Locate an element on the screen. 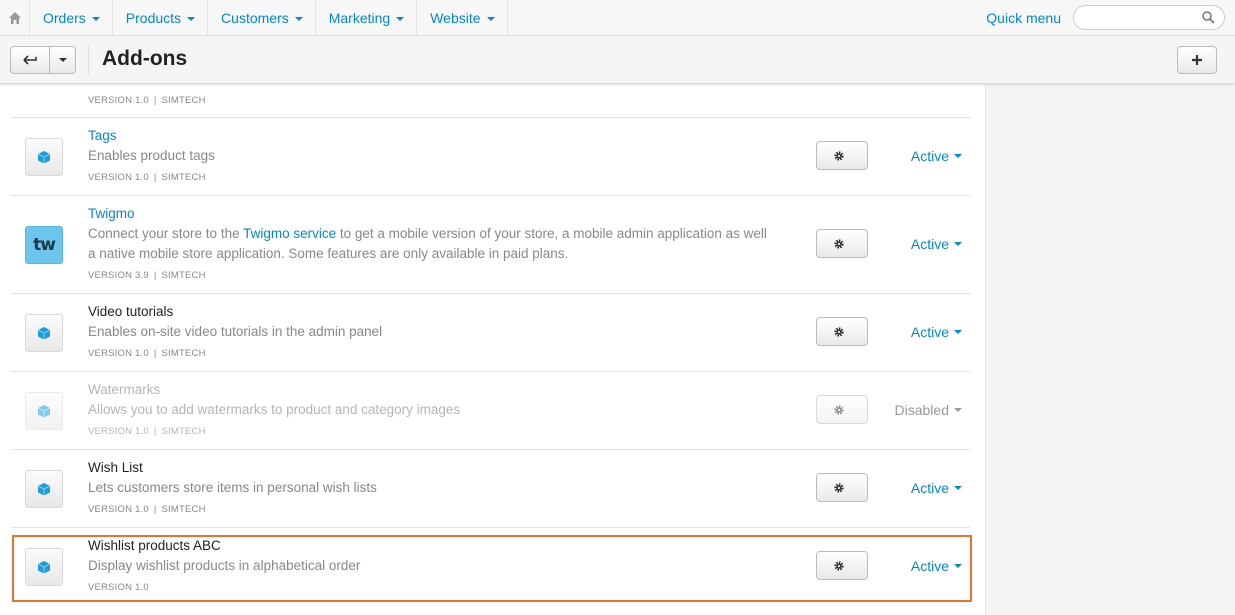 The height and width of the screenshot is (615, 1235). menu-marketing: Marketing is located at coordinates (367, 17).